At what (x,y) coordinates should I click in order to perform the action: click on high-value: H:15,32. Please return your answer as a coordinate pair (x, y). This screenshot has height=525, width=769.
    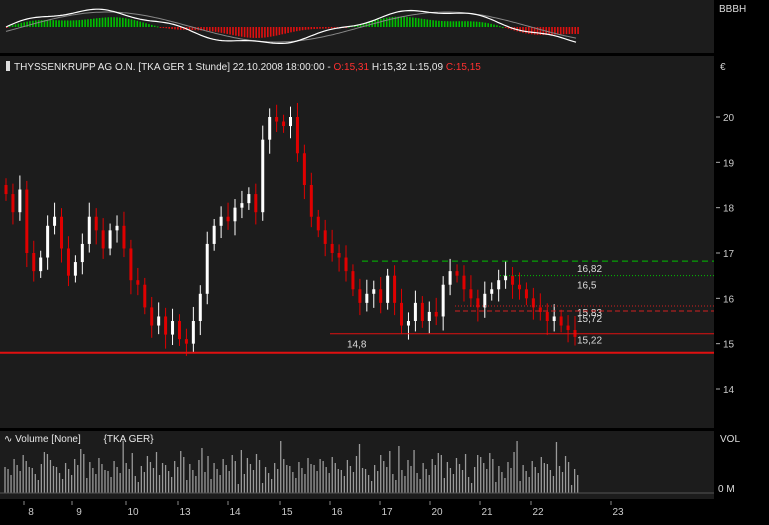
    Looking at the image, I should click on (389, 67).